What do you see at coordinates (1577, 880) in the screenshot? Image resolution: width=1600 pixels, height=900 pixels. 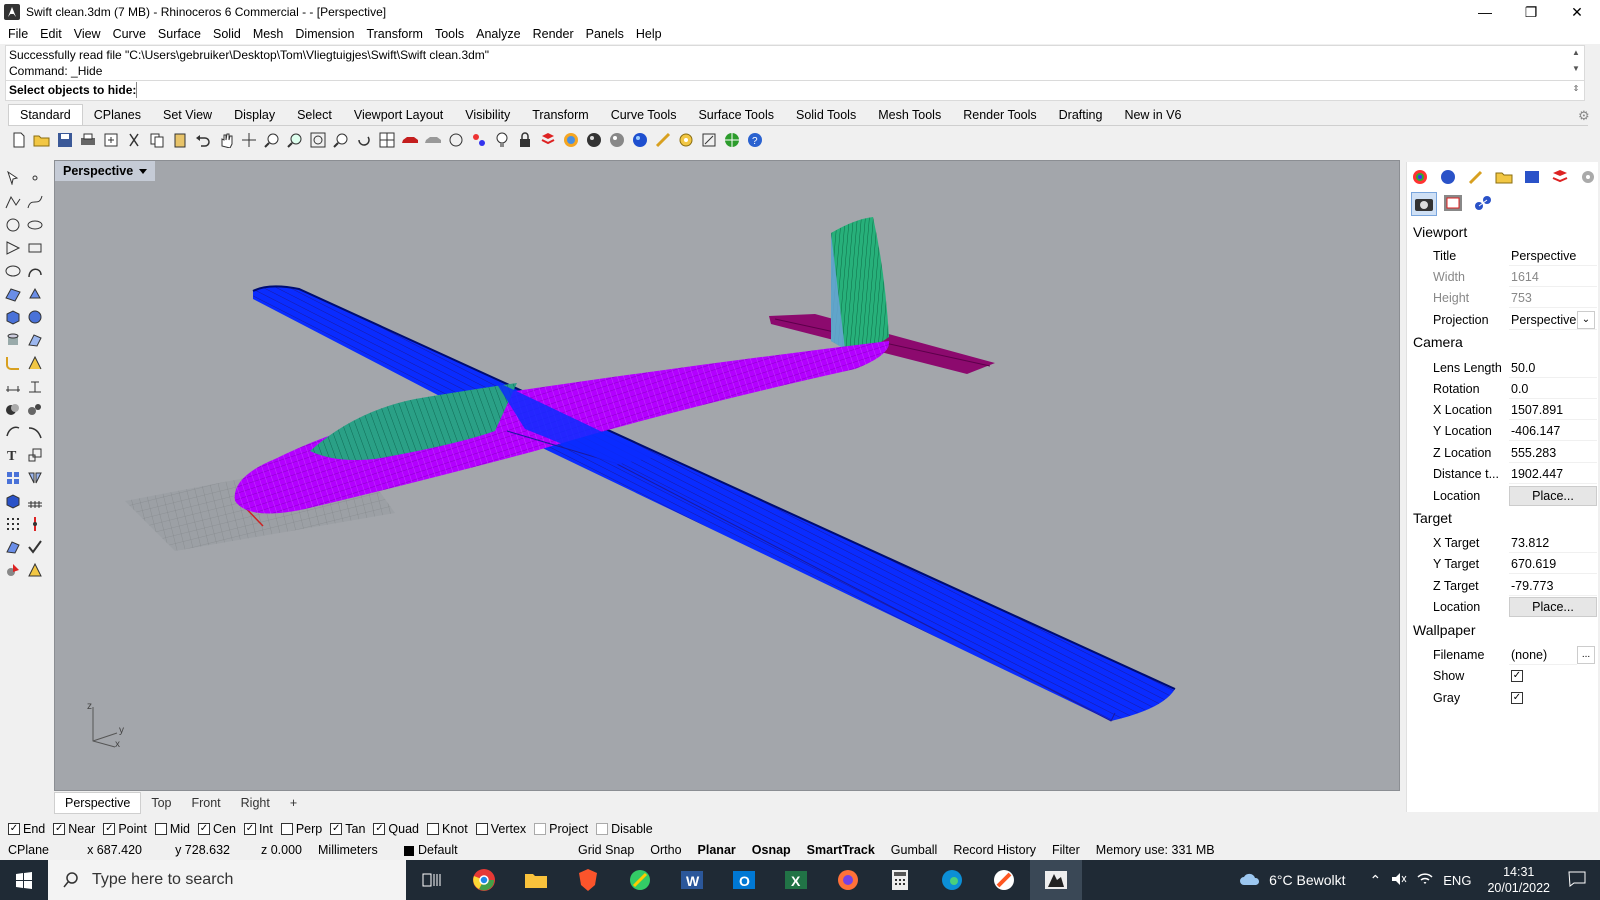 I see `notification-icon` at bounding box center [1577, 880].